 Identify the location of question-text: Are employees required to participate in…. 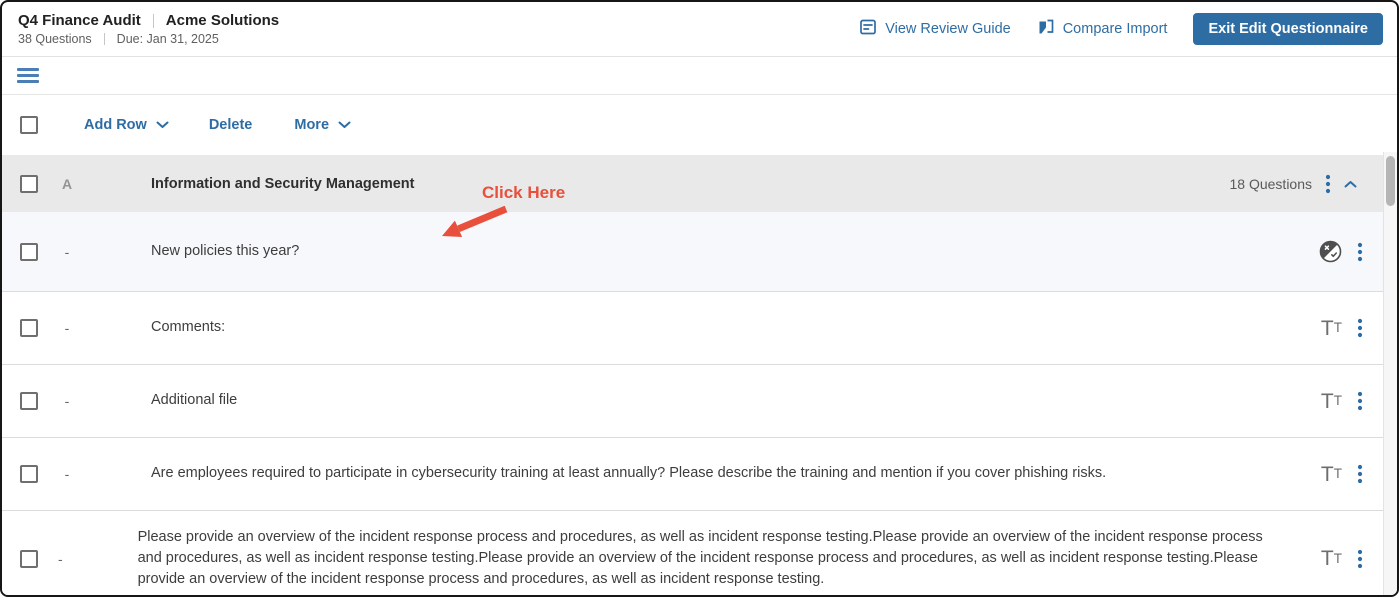
(725, 473).